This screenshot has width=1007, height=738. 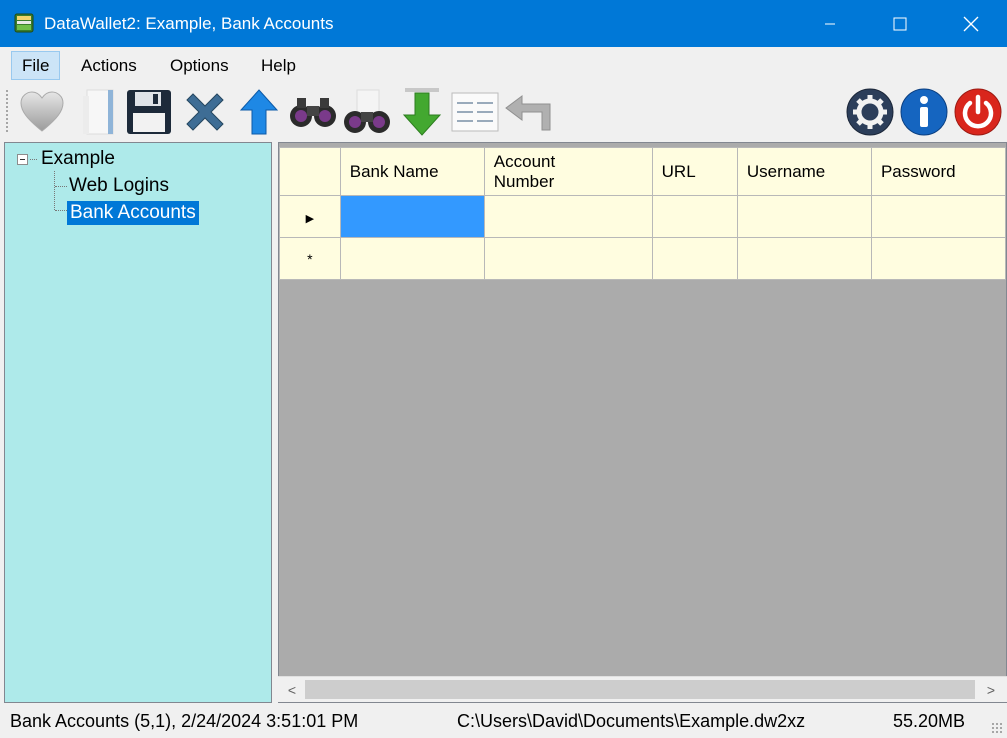 I want to click on maximize-button, so click(x=900, y=23).